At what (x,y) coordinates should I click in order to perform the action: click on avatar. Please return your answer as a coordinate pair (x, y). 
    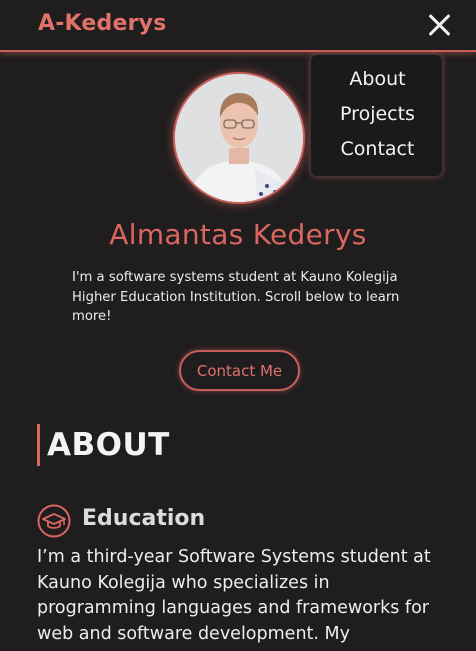
    Looking at the image, I should click on (239, 138).